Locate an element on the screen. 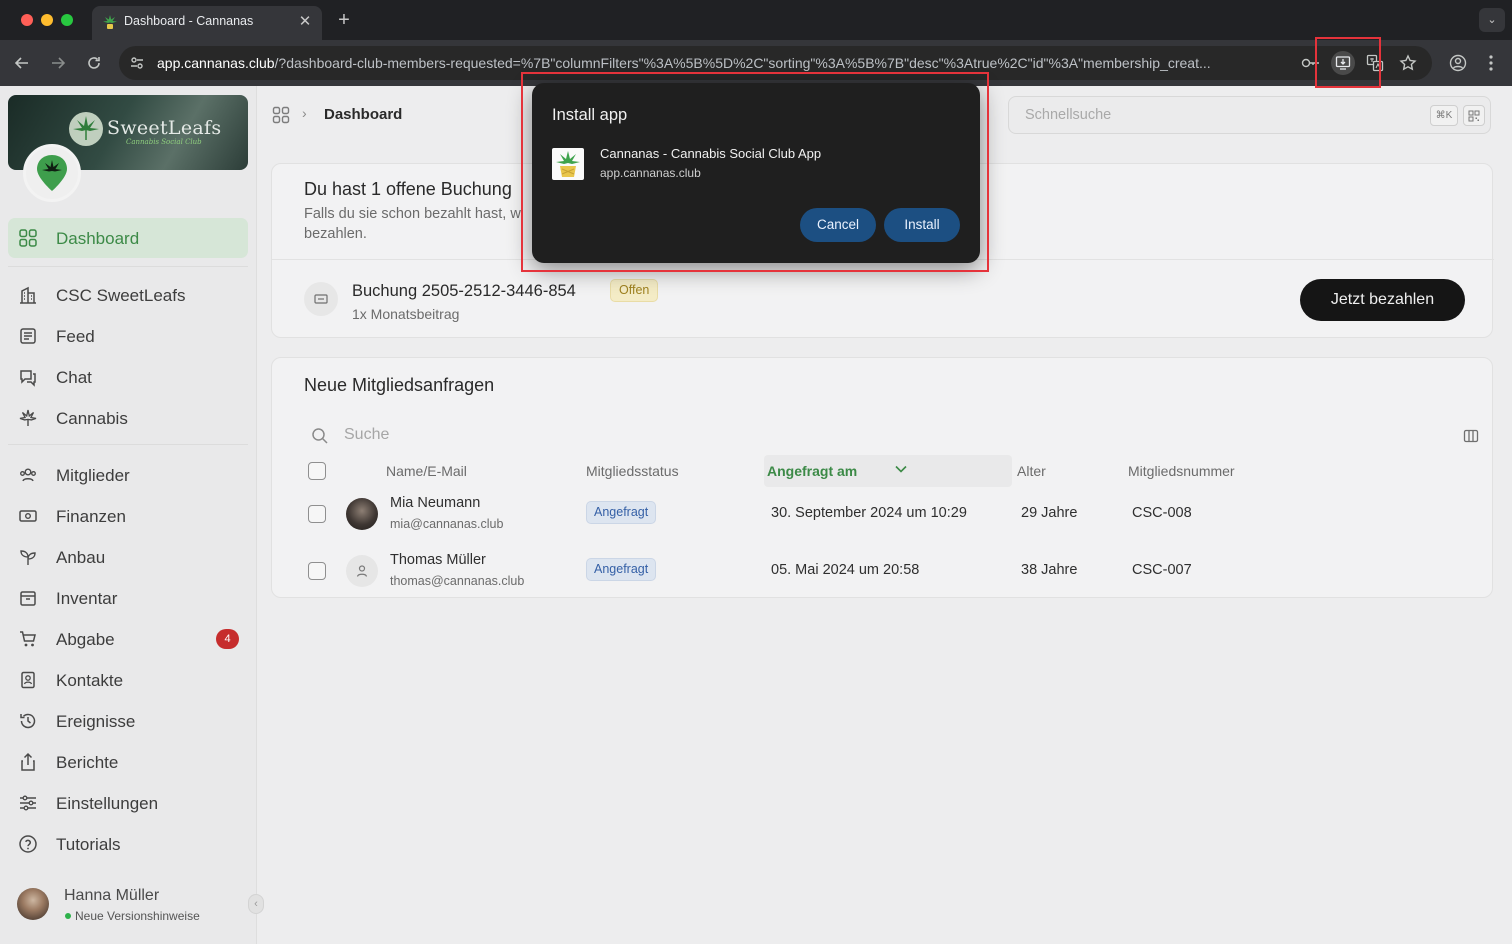 Image resolution: width=1512 pixels, height=944 pixels. sidebar-item-ereignisse: Ereignisse is located at coordinates (128, 721).